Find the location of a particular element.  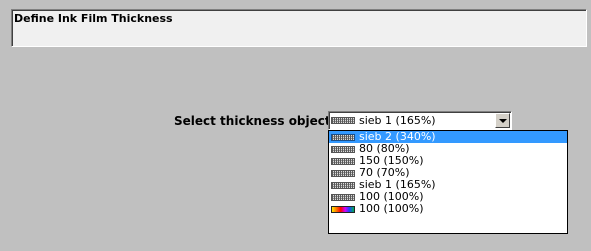

header-box: Define Ink Film Thickness is located at coordinates (299, 28).